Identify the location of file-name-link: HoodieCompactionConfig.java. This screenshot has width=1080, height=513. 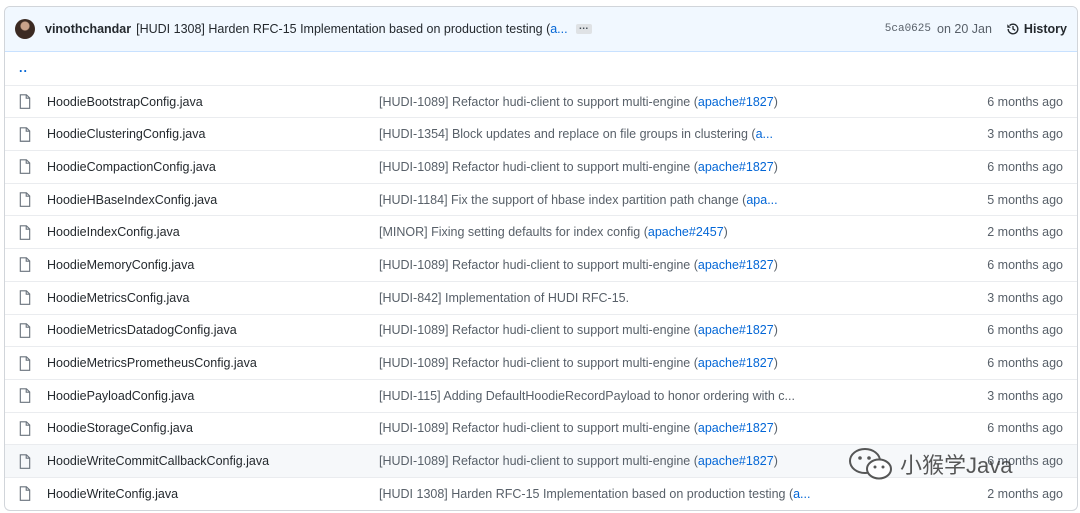
(213, 167).